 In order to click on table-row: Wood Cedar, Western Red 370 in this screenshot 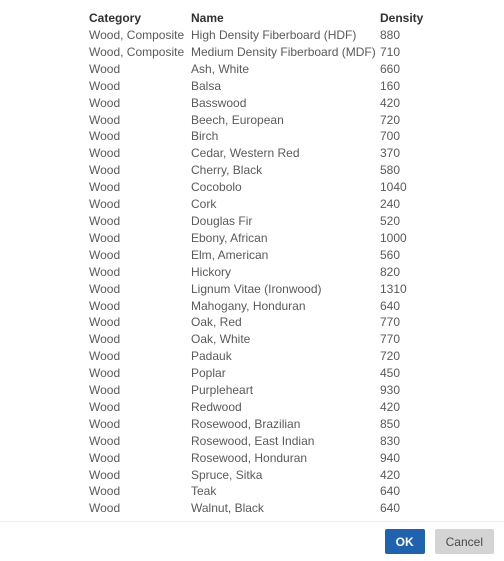, I will do `click(274, 153)`.